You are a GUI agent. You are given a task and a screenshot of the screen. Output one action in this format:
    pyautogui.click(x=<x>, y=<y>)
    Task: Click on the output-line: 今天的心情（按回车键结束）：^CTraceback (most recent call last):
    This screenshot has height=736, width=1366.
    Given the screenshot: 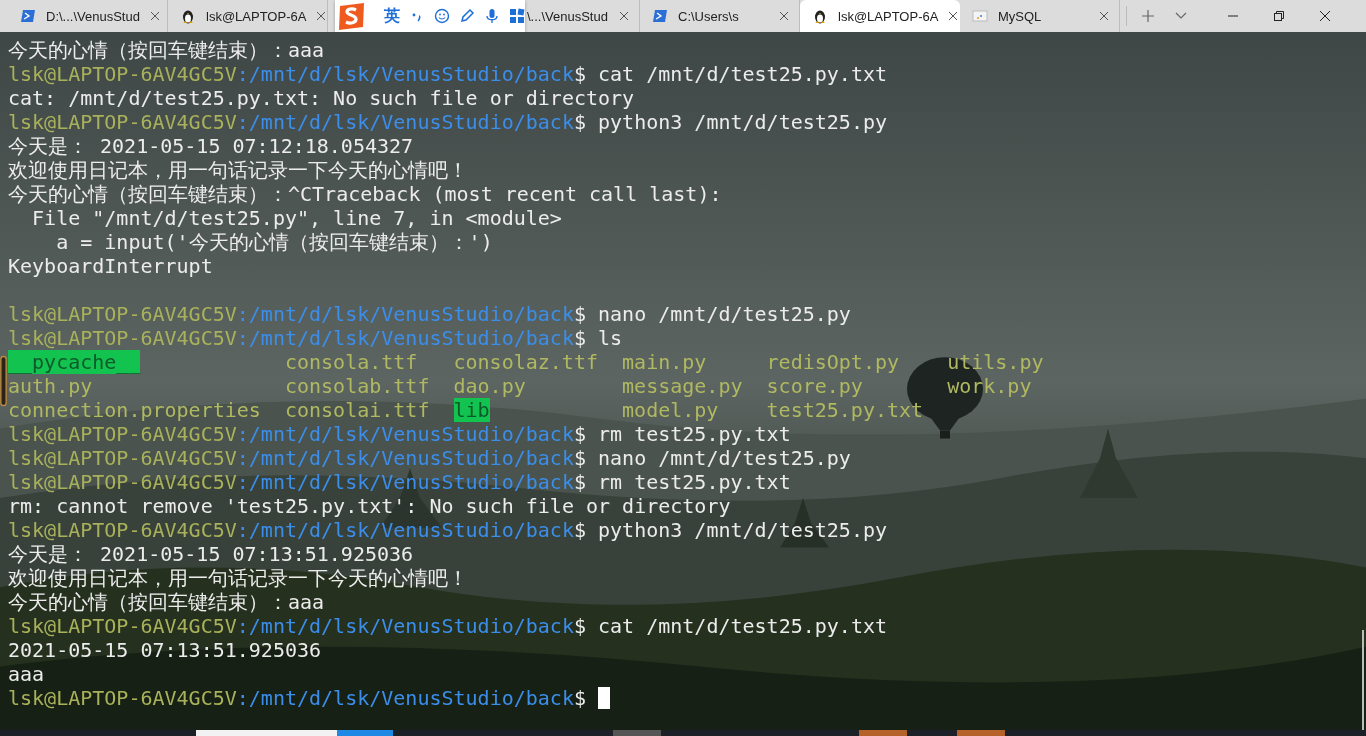 What is the action you would take?
    pyautogui.click(x=365, y=194)
    